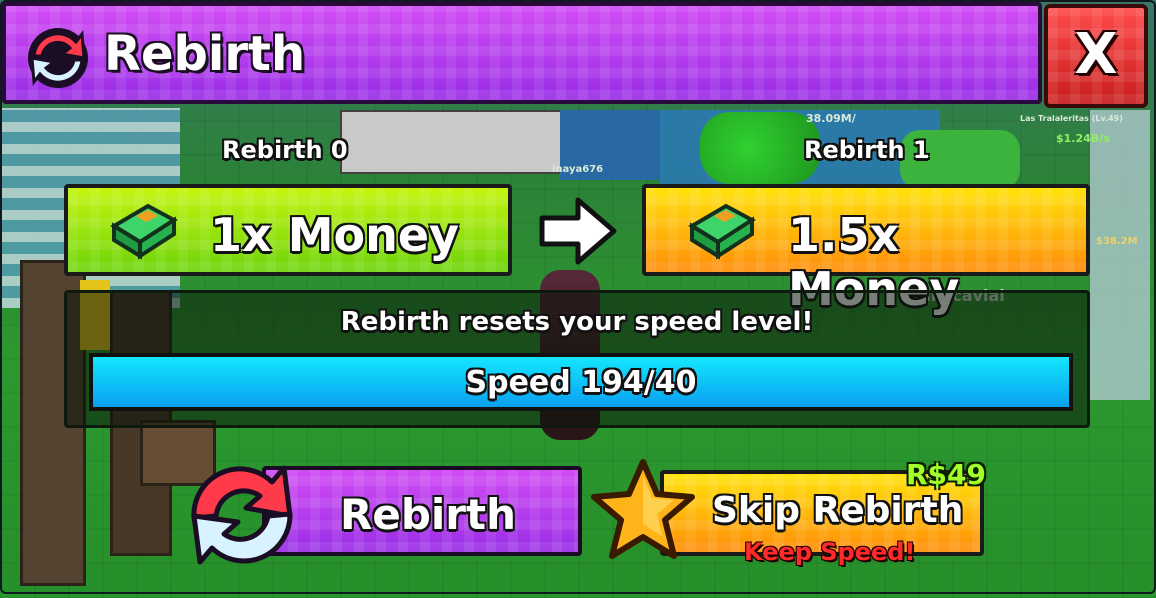  Describe the element at coordinates (577, 322) in the screenshot. I see `speed-reset-message: Rebirth resets your speed level!` at that location.